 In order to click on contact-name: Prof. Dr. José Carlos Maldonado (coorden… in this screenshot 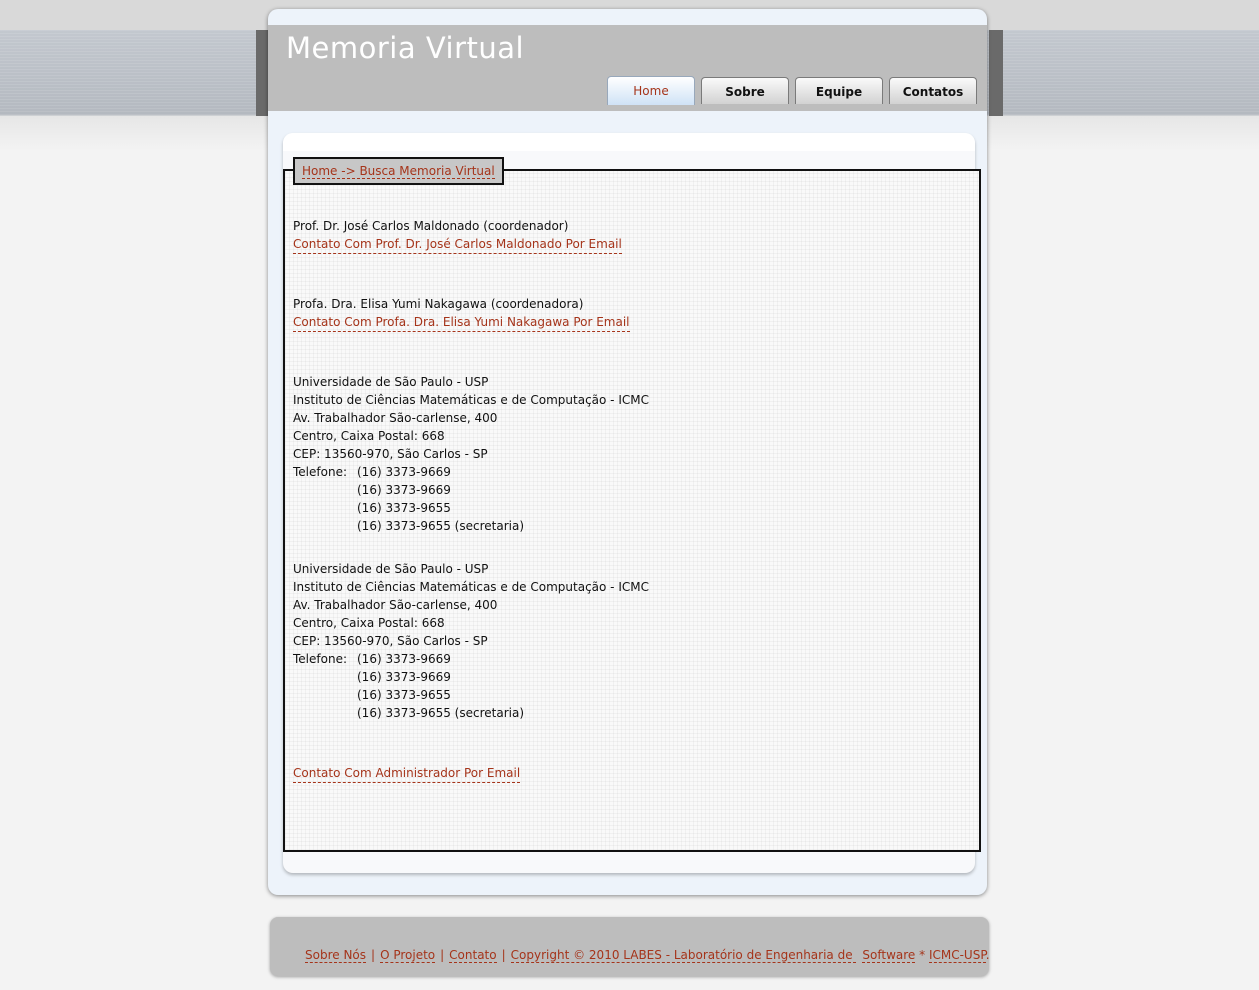, I will do `click(431, 226)`.